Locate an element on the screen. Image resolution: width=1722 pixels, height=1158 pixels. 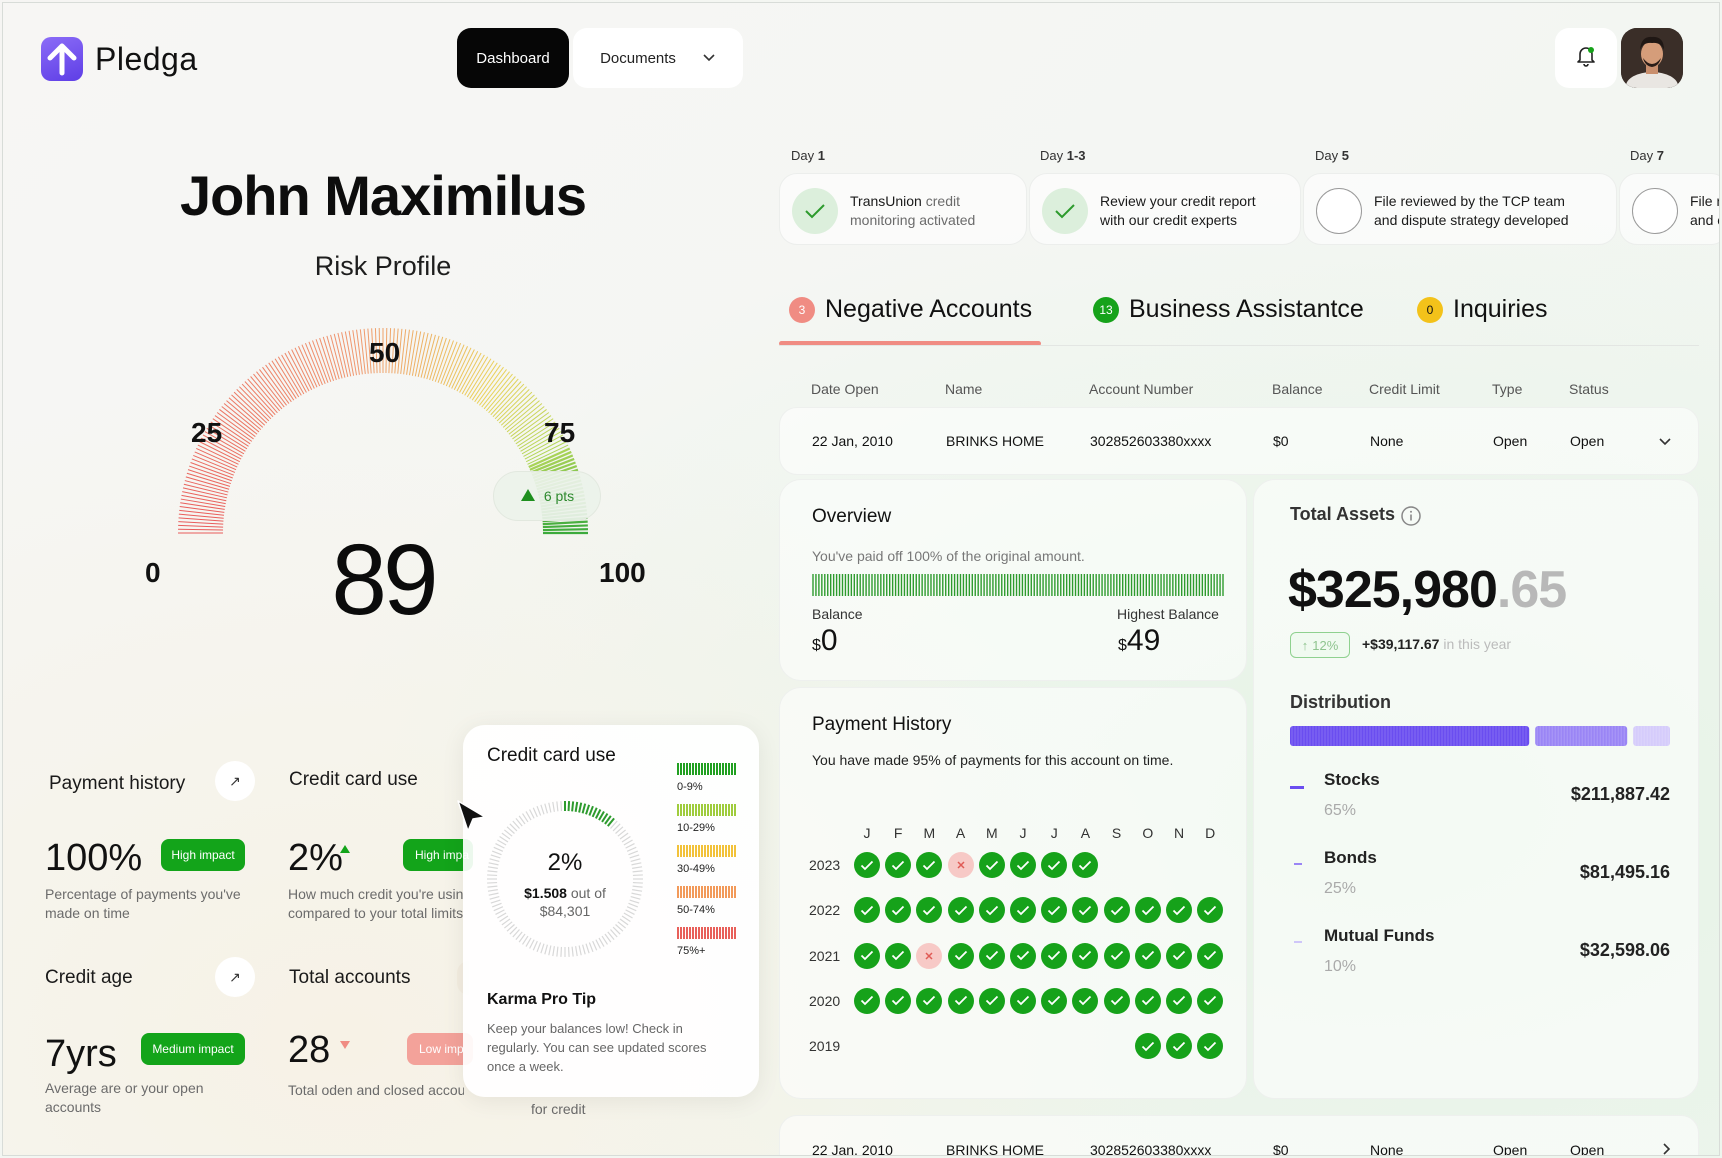
tab-count-badge: 13 is located at coordinates (1106, 309).